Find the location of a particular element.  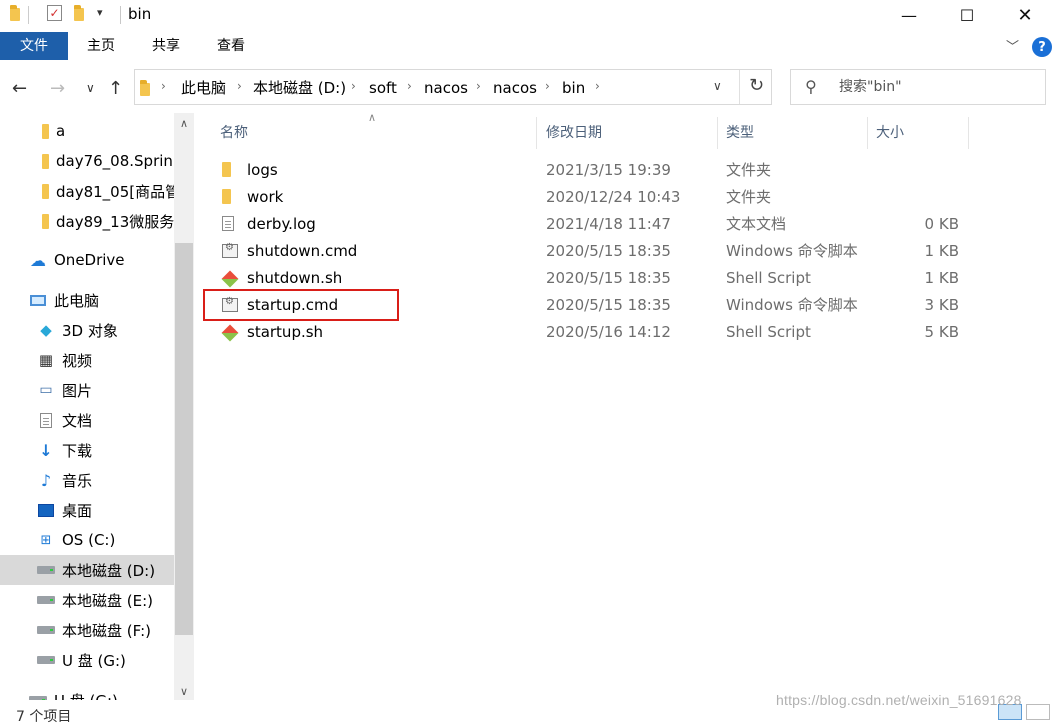

sidebar-item-pictures: ▭ 图片 is located at coordinates (87, 390).